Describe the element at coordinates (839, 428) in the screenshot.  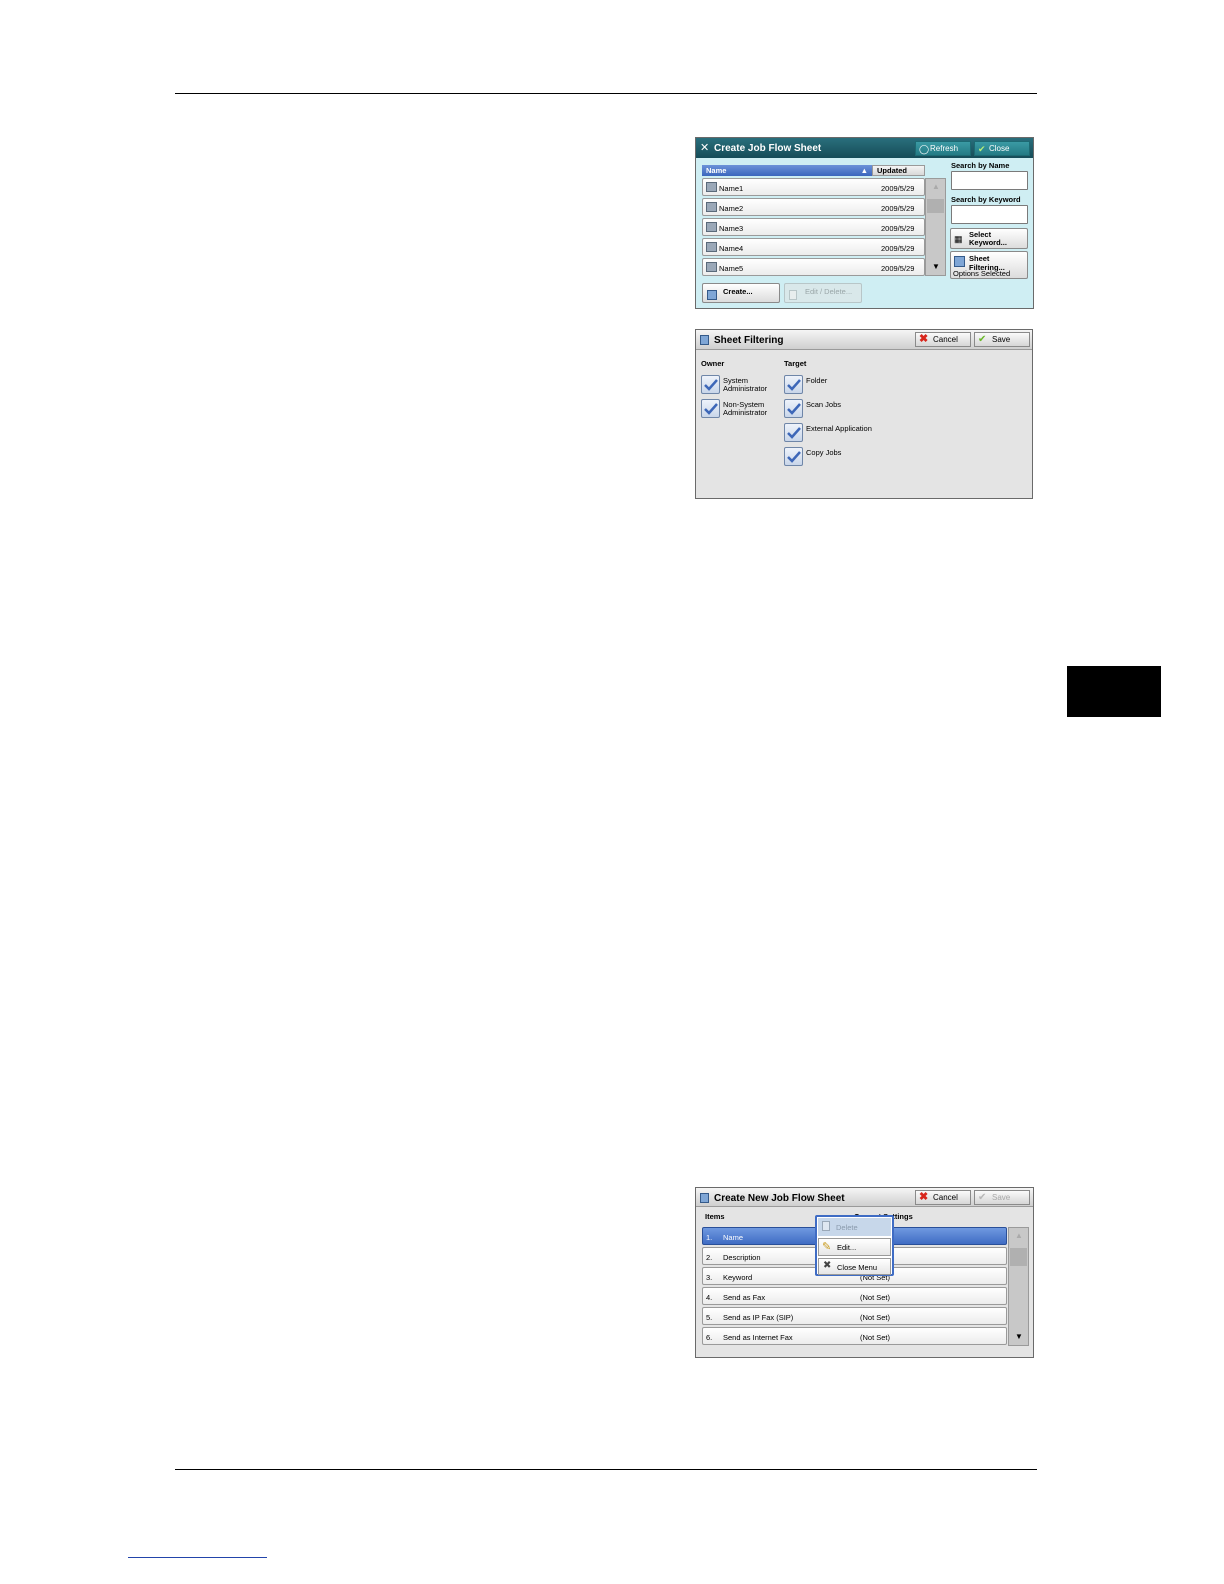
I see `external-application-label: External Application` at that location.